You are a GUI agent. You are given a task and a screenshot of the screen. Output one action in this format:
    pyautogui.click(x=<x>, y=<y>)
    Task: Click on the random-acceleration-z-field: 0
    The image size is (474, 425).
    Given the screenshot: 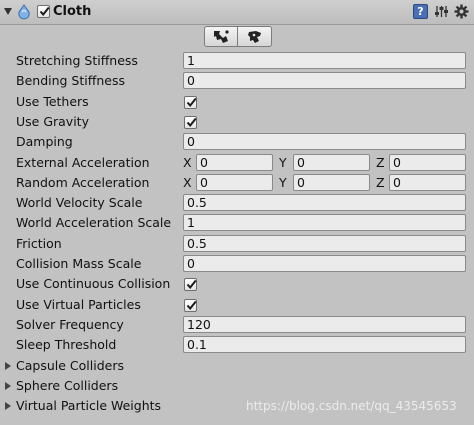 What is the action you would take?
    pyautogui.click(x=427, y=182)
    